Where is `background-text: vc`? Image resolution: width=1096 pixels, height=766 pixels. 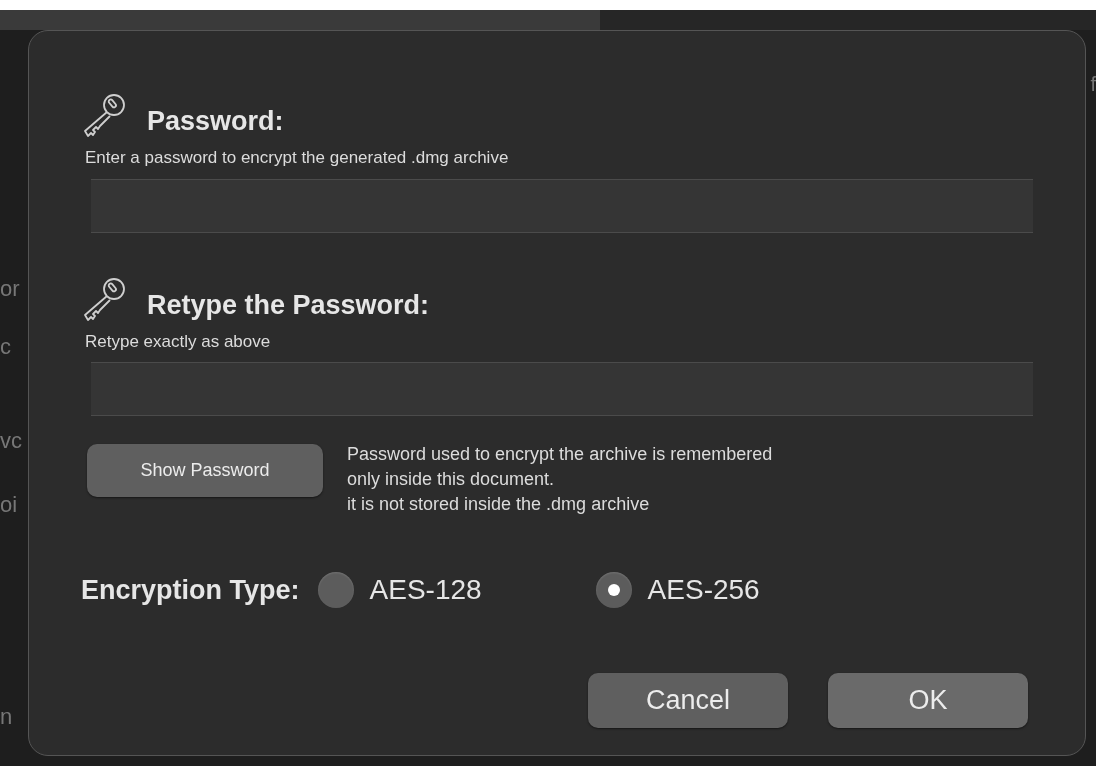
background-text: vc is located at coordinates (11, 441).